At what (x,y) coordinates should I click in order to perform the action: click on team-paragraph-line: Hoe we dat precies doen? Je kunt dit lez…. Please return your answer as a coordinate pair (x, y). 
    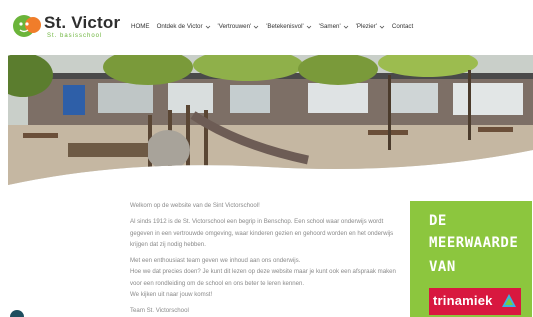
    Looking at the image, I should click on (263, 277).